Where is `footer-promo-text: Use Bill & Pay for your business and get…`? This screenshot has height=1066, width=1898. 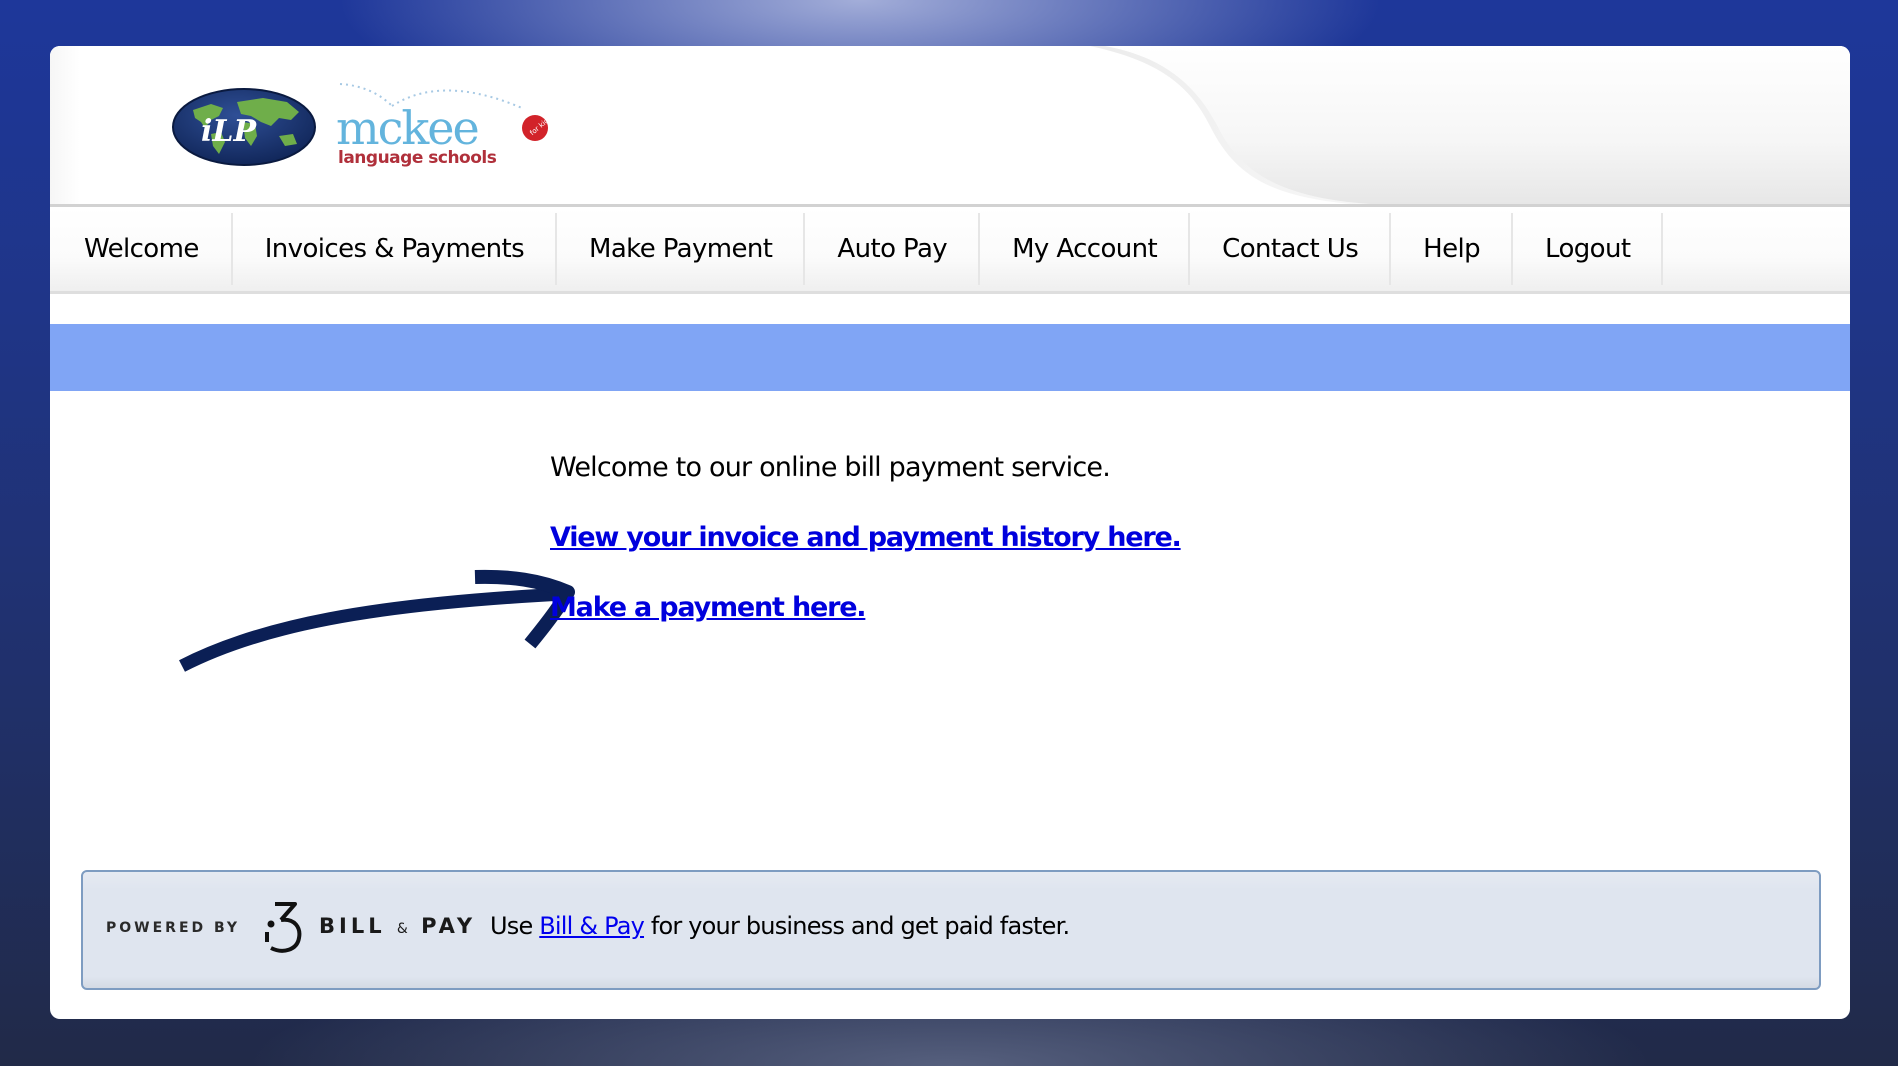 footer-promo-text: Use Bill & Pay for your business and get… is located at coordinates (780, 926).